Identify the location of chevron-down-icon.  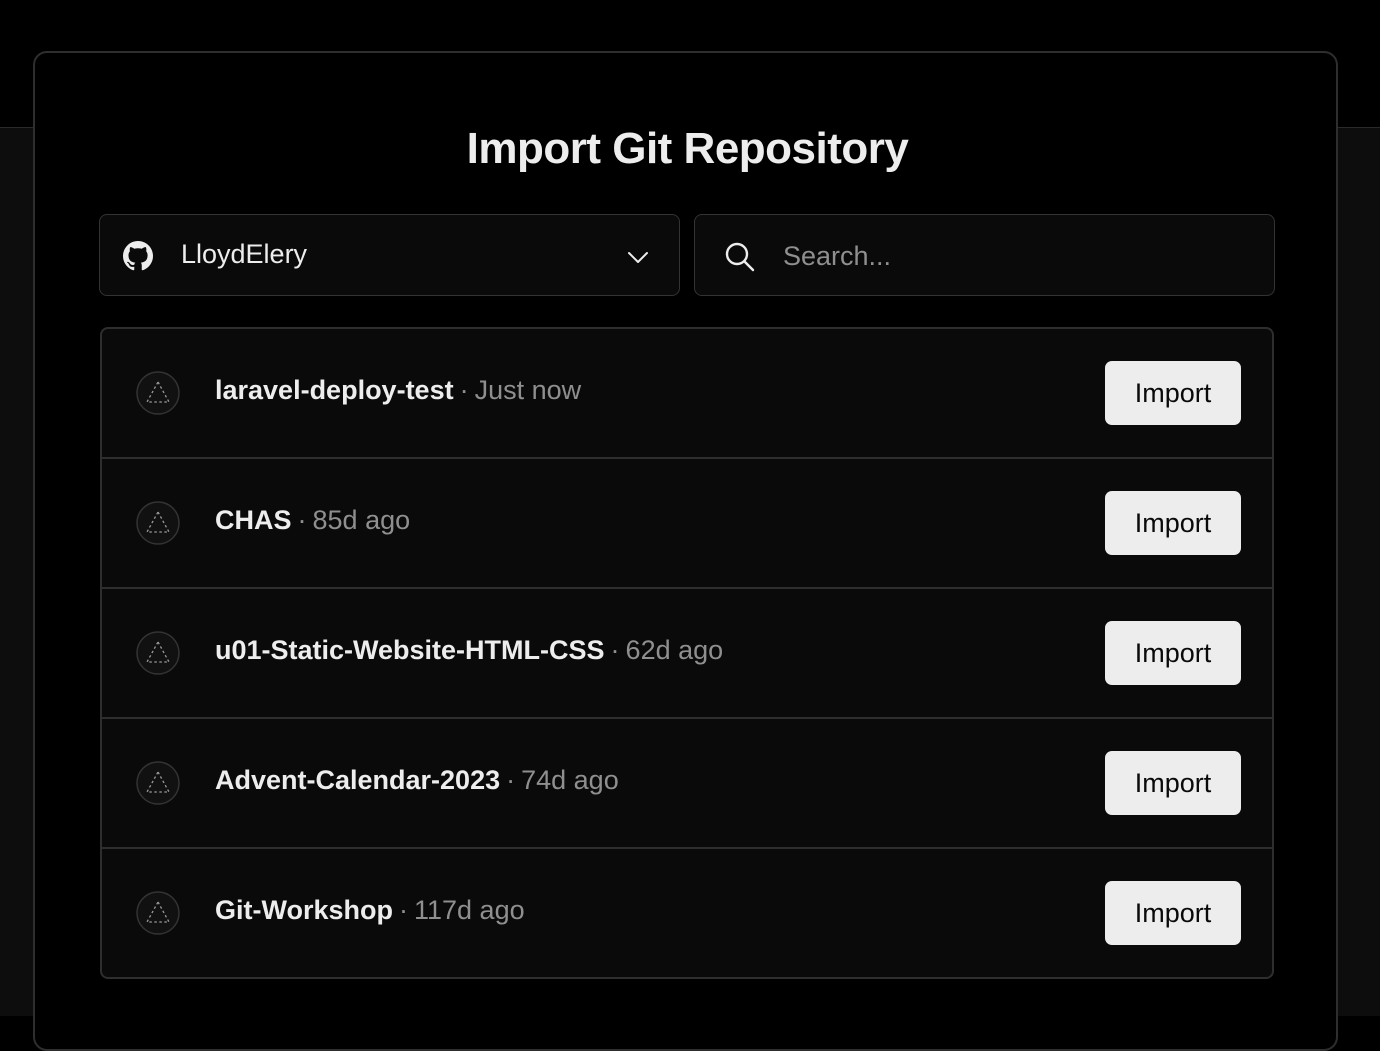
(638, 257).